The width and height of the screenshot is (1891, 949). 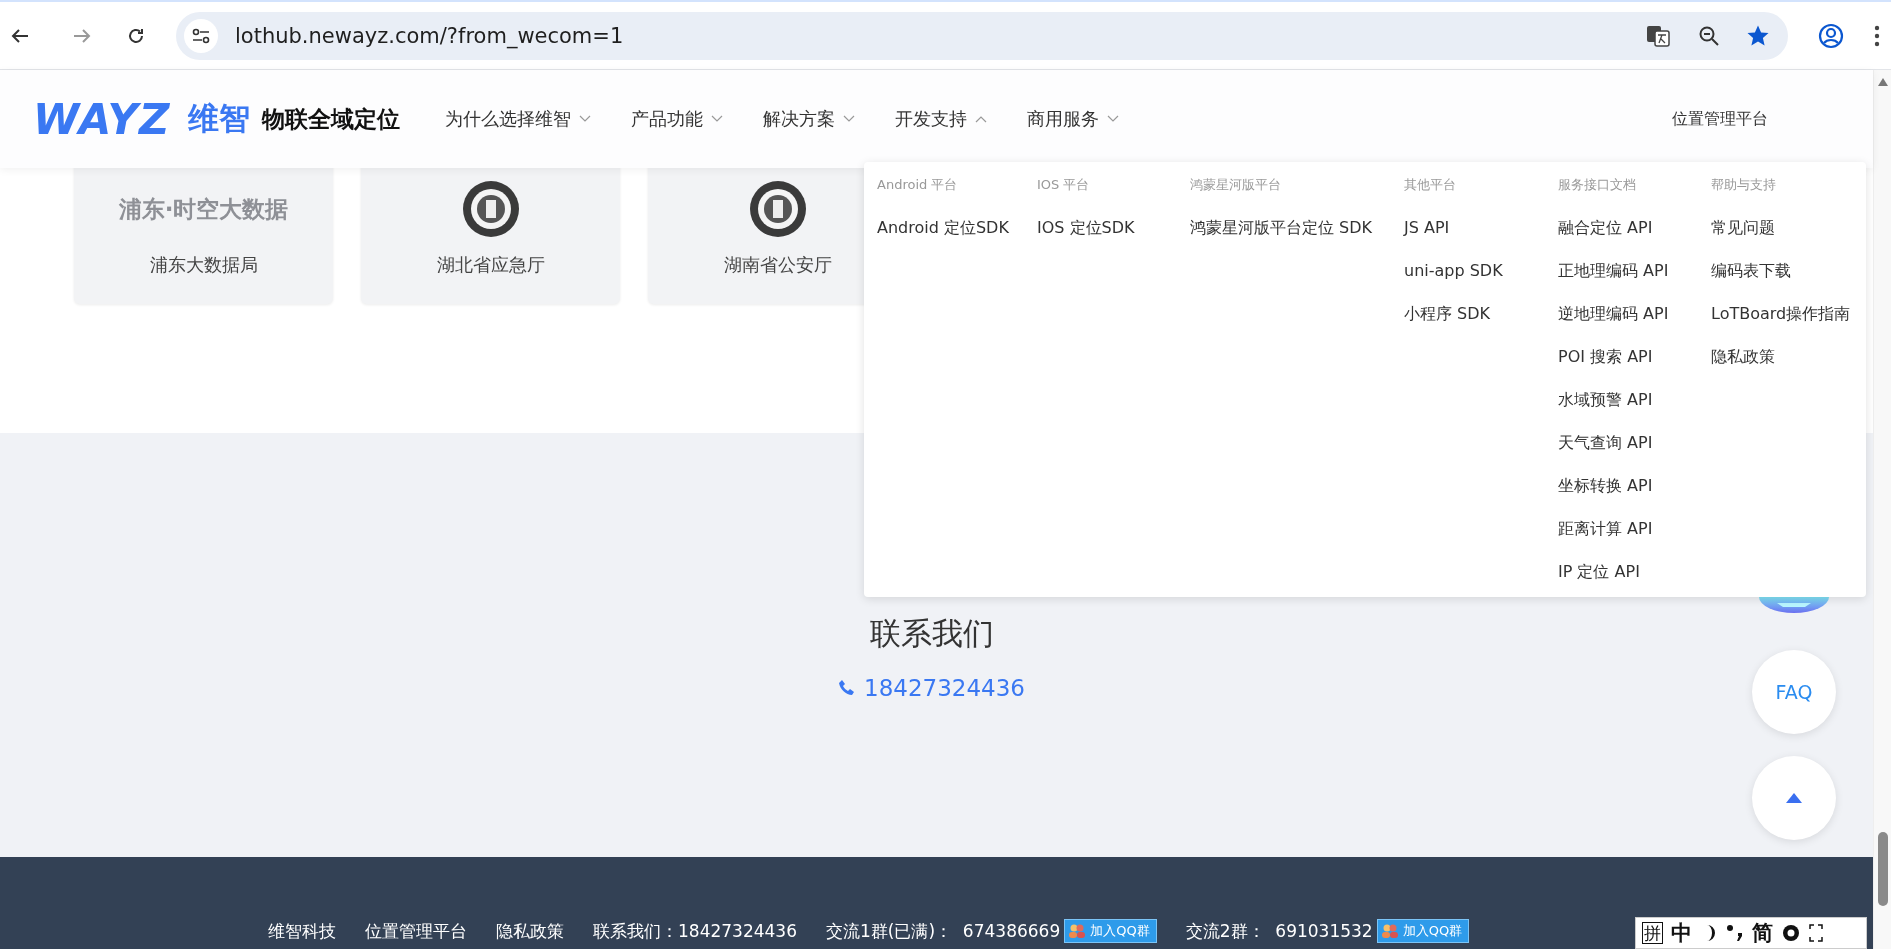 I want to click on menu-icon, so click(x=1877, y=35).